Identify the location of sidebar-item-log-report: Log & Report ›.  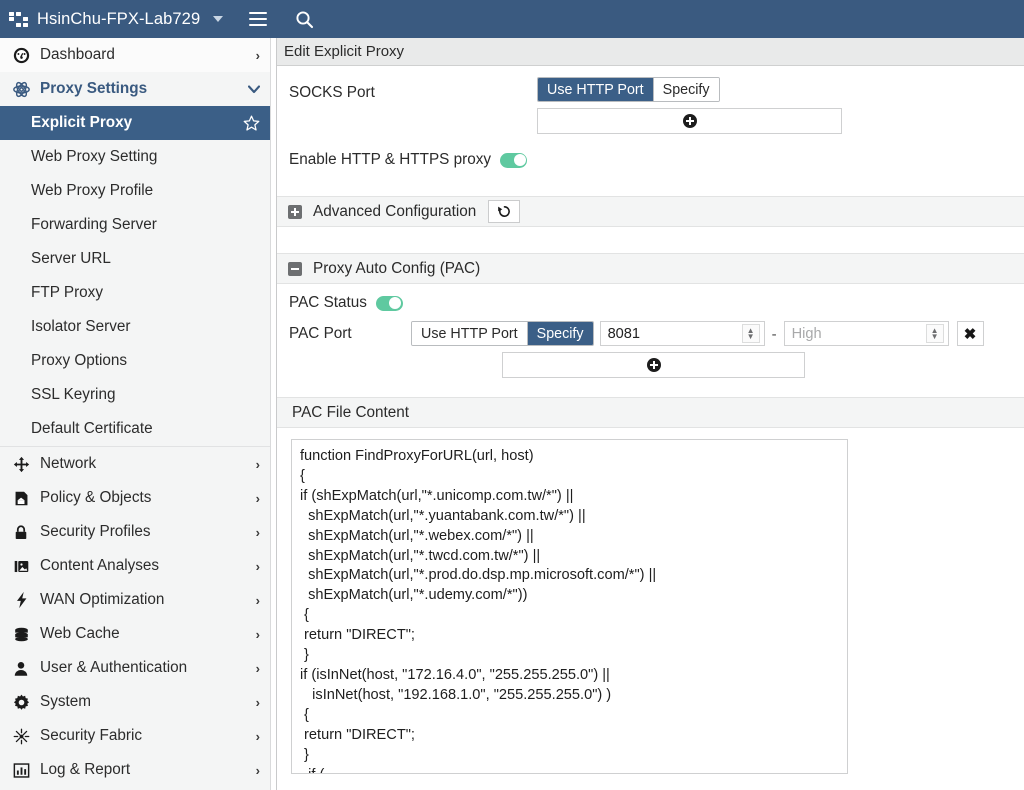
(135, 770).